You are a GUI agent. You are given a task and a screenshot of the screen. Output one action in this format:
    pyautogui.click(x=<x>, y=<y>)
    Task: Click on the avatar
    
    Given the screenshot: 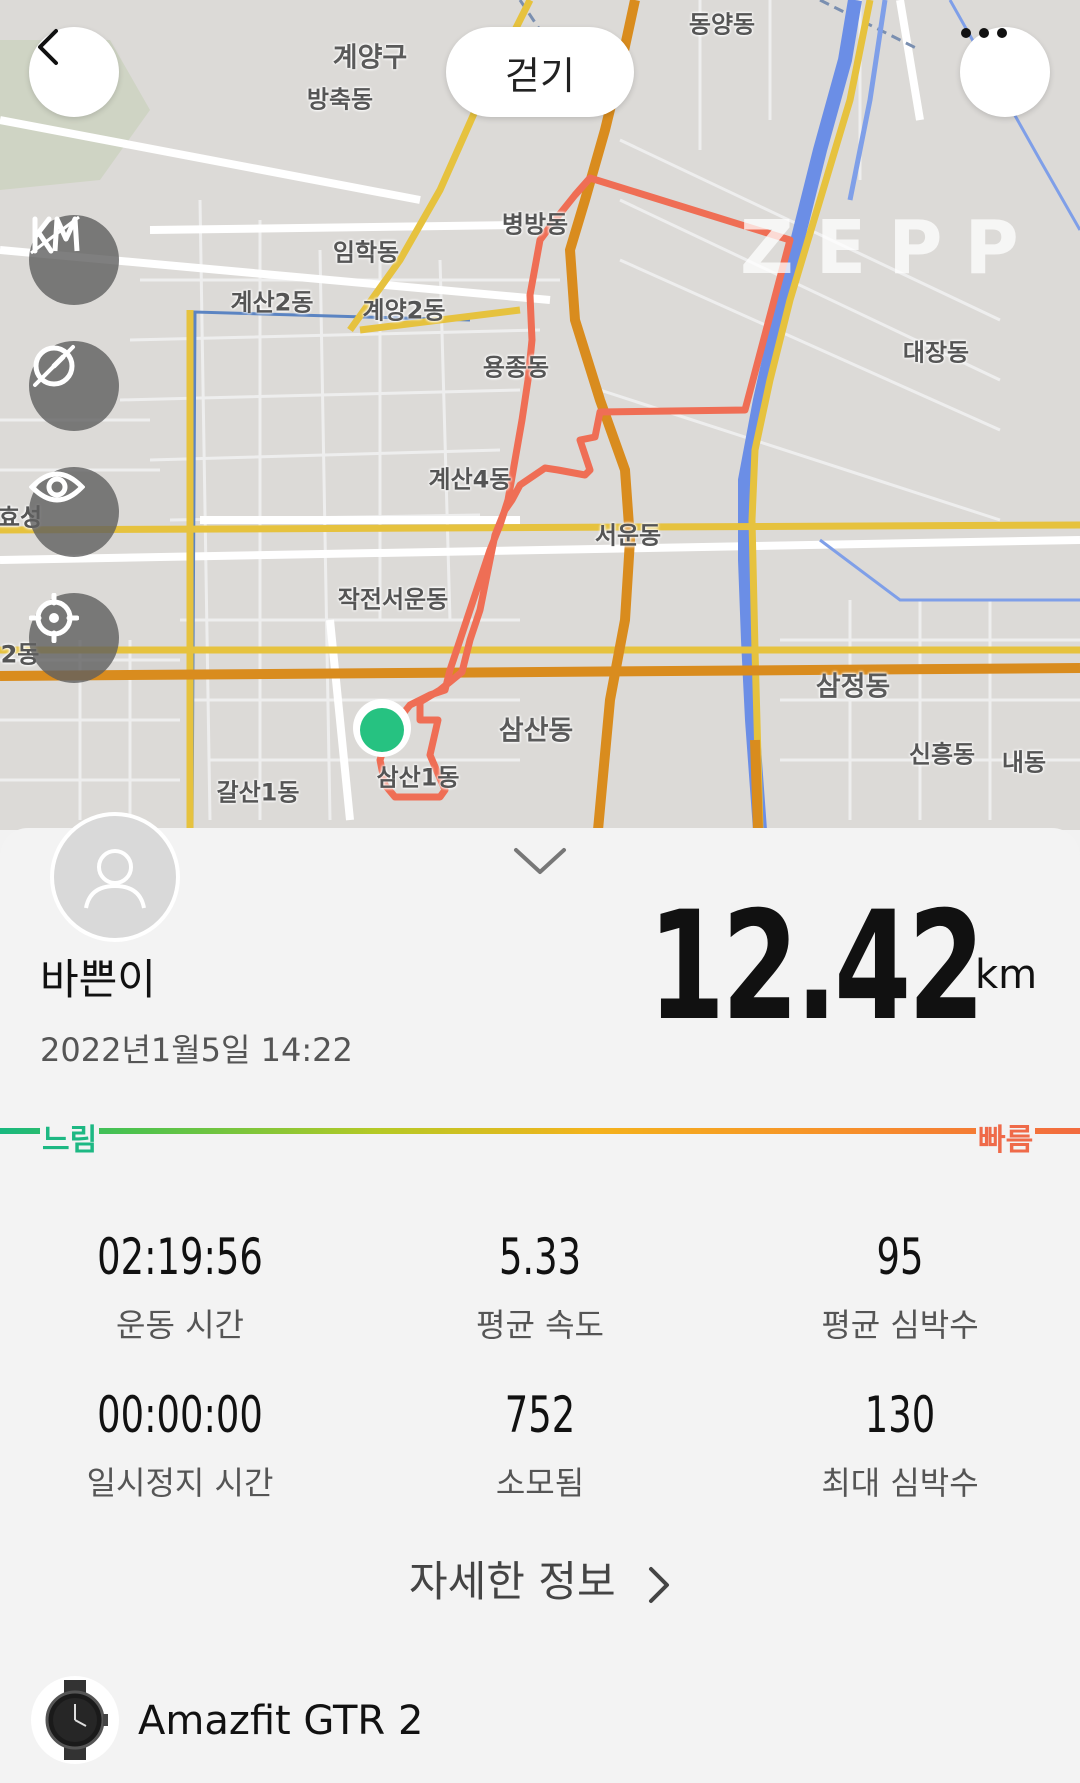 What is the action you would take?
    pyautogui.click(x=115, y=877)
    